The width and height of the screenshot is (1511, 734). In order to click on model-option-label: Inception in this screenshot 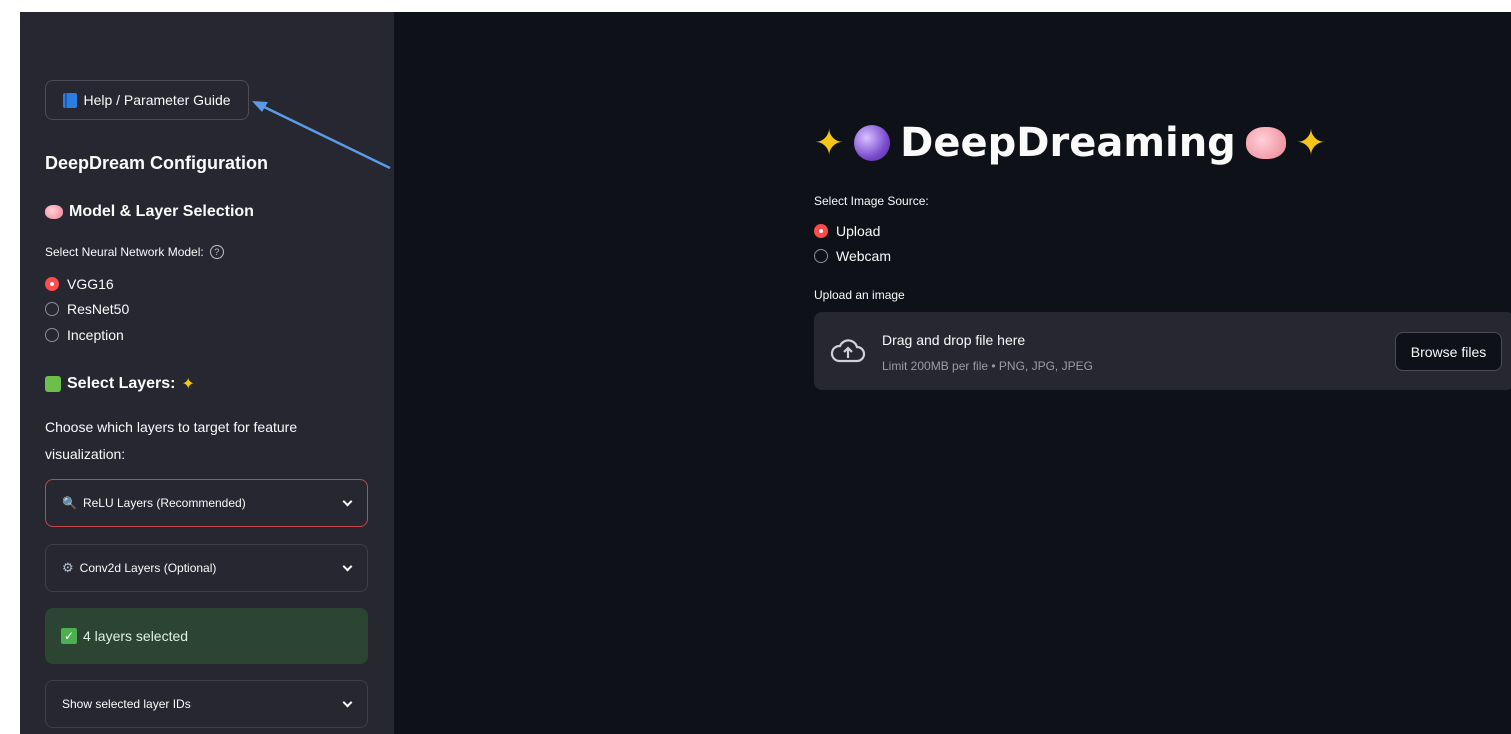, I will do `click(95, 334)`.